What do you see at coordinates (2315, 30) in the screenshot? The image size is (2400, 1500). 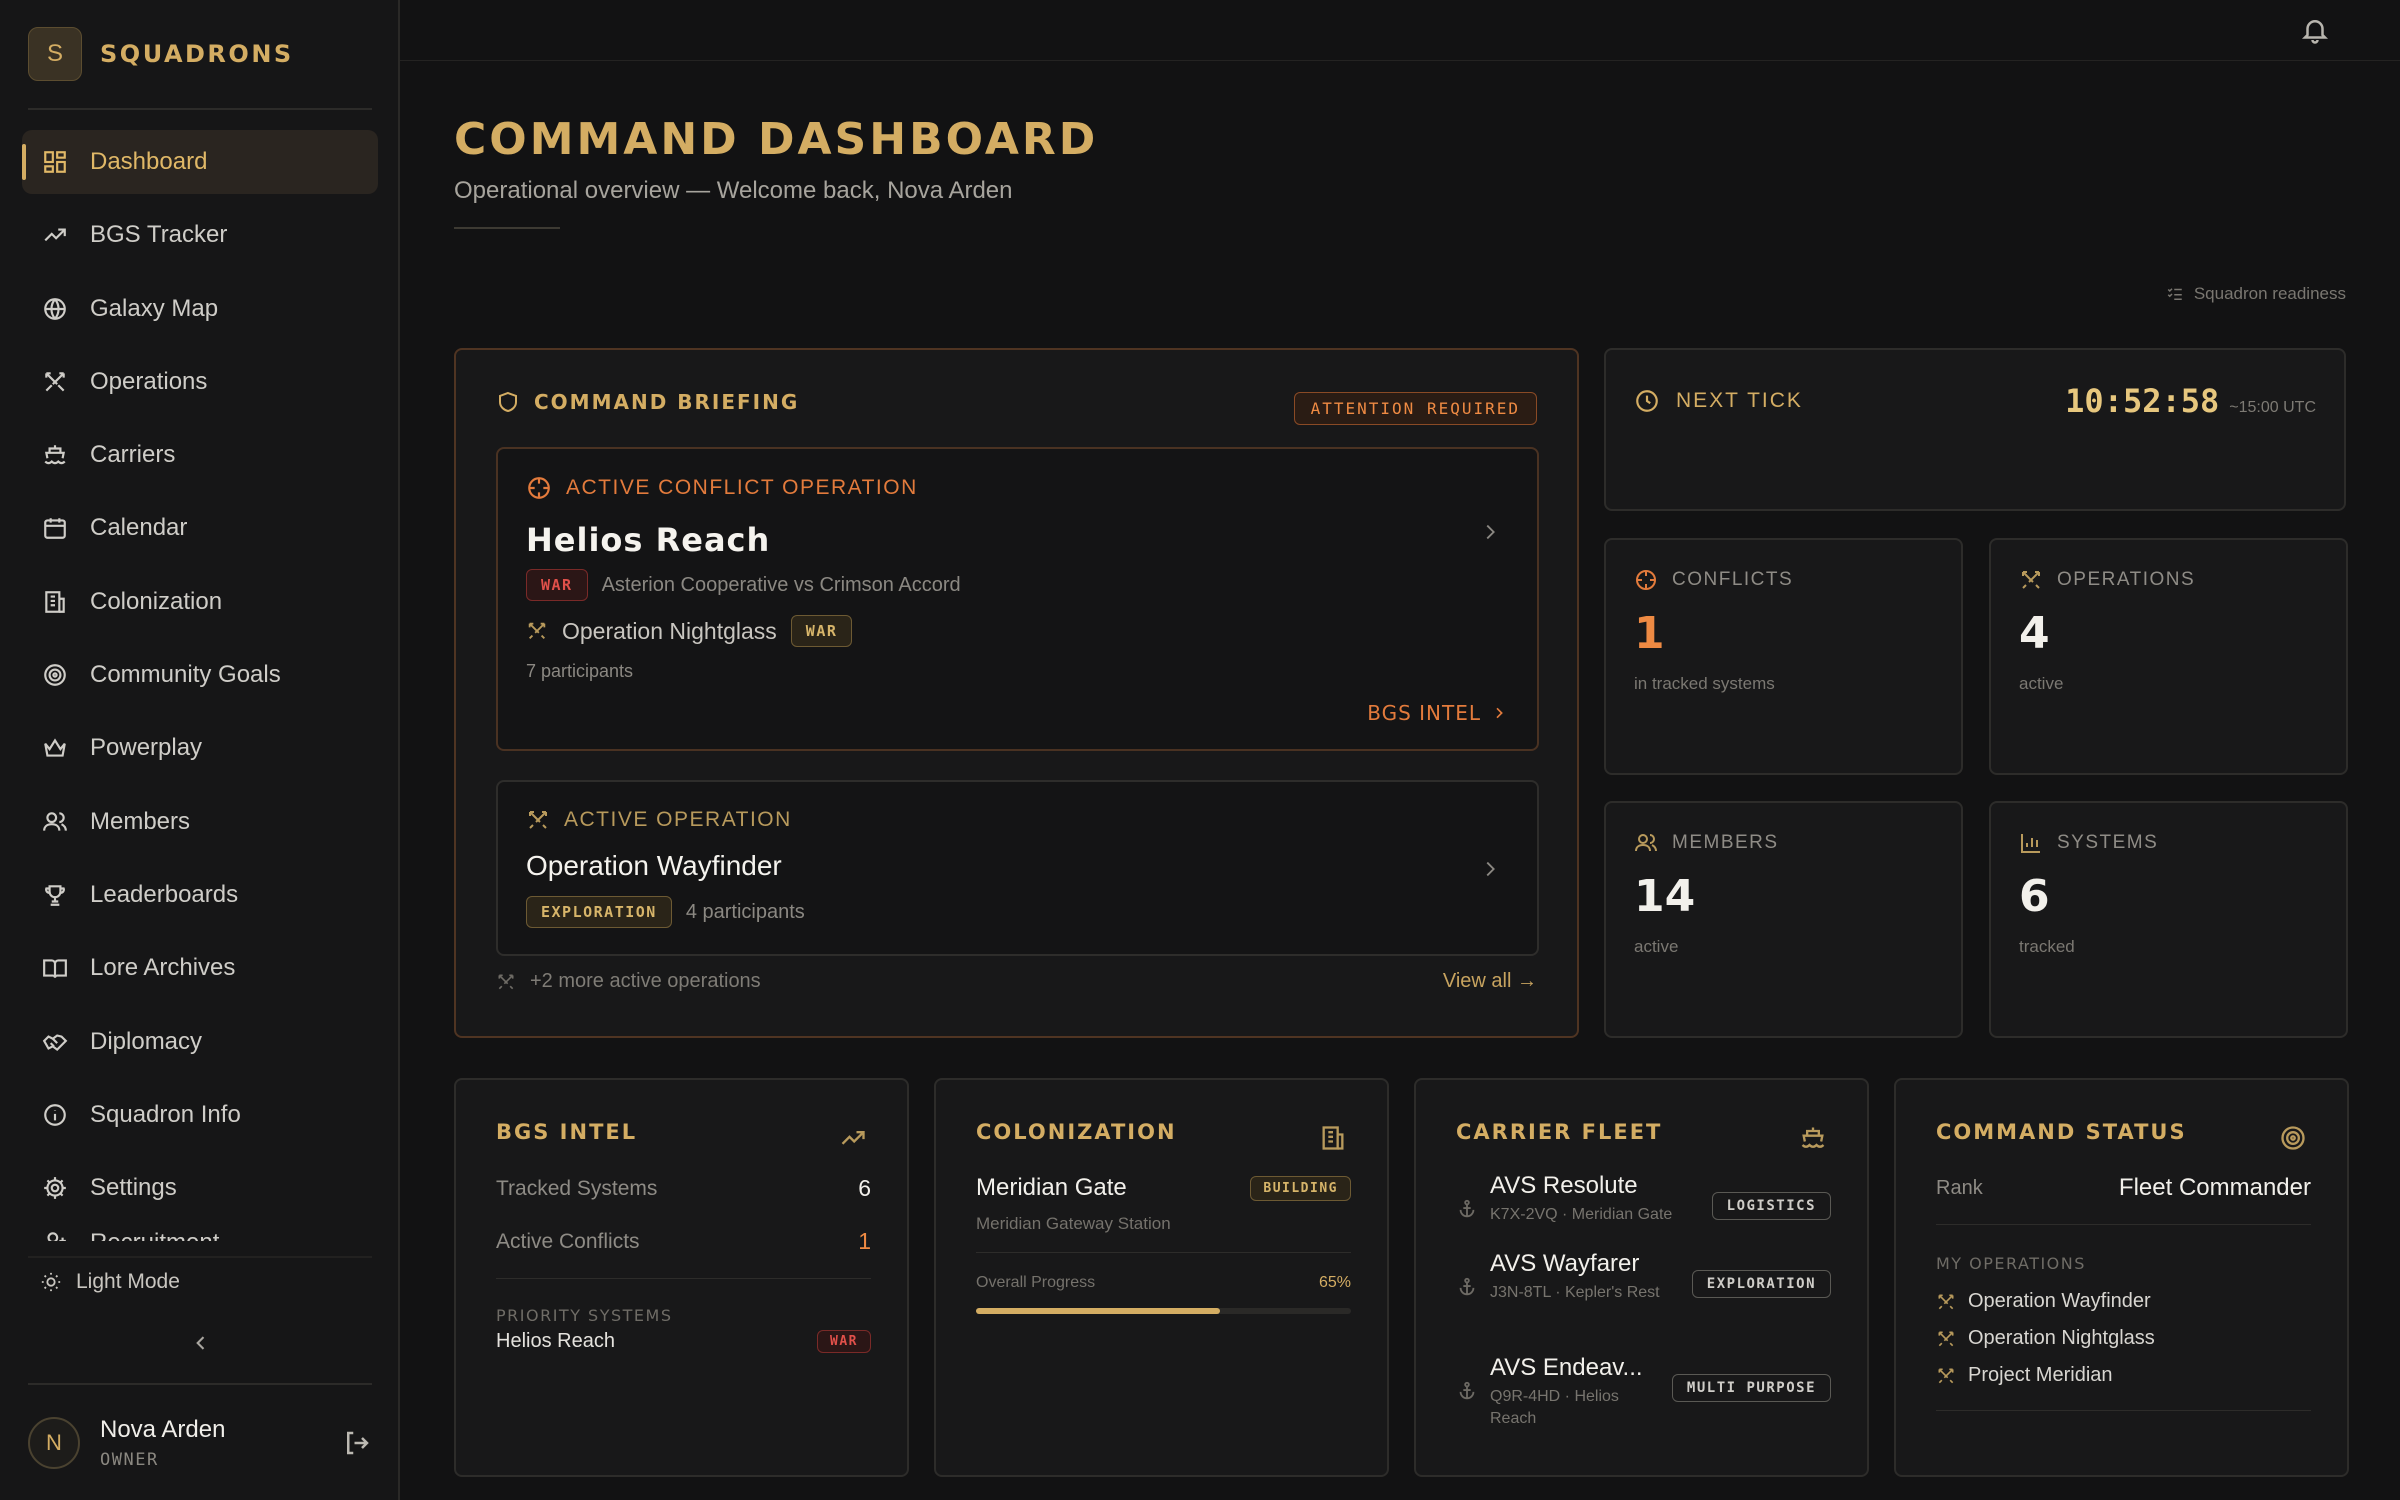 I see `notifications-button` at bounding box center [2315, 30].